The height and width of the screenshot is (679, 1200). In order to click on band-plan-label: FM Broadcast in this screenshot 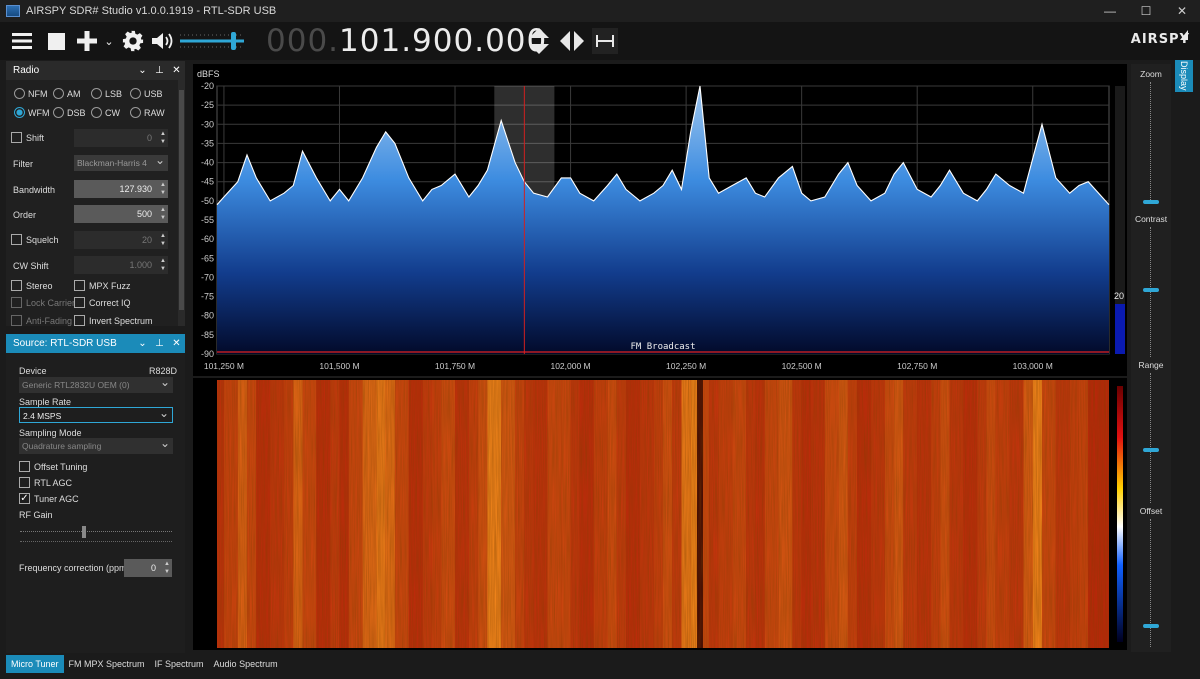, I will do `click(662, 347)`.